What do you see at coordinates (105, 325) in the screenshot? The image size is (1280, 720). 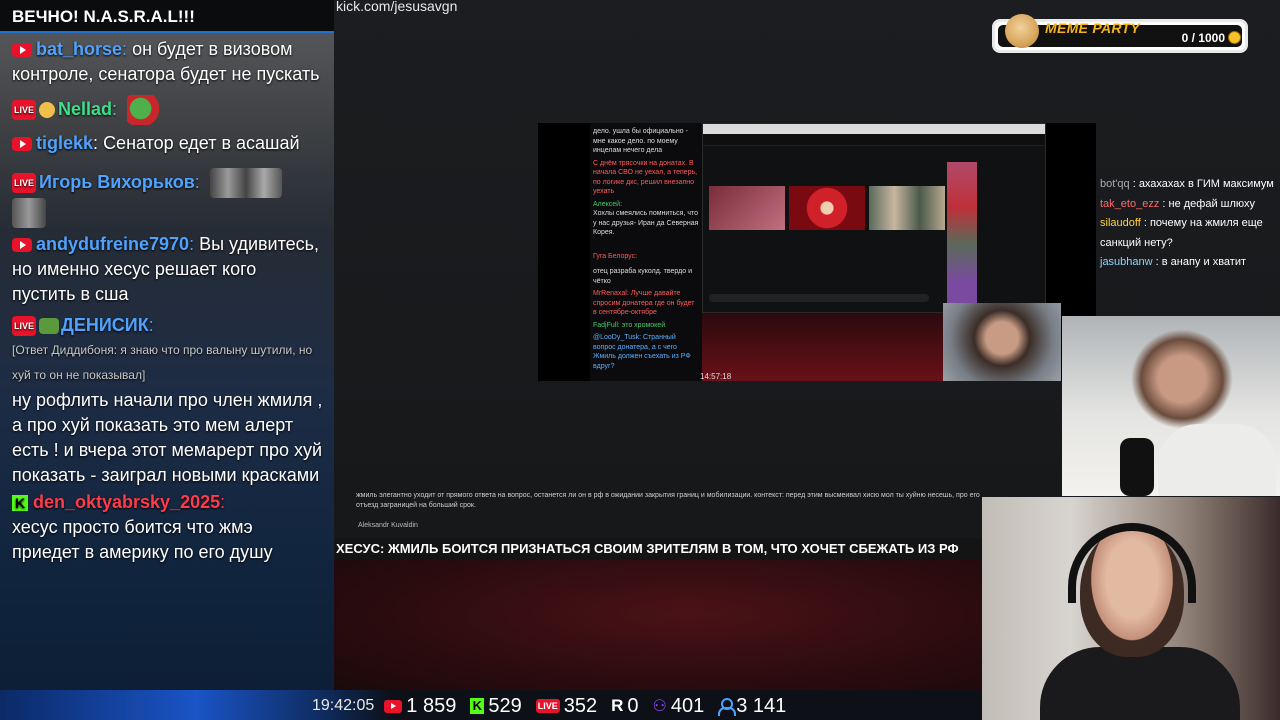 I see `chat-nick: ДЕНИСИК` at bounding box center [105, 325].